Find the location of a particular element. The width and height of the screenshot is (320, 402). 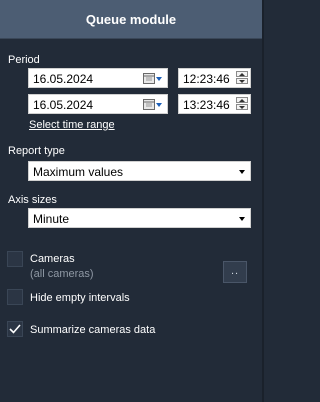

to-time-input: 13:23:46 is located at coordinates (214, 104).